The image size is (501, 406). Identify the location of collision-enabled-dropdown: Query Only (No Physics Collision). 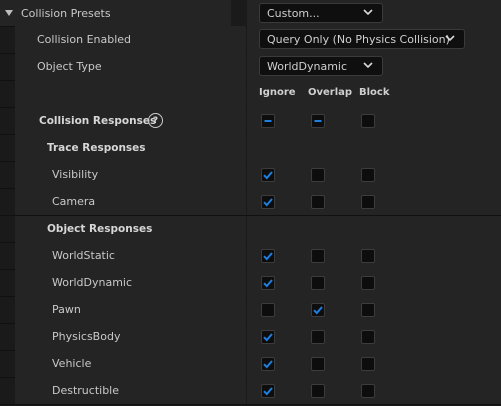
(362, 39).